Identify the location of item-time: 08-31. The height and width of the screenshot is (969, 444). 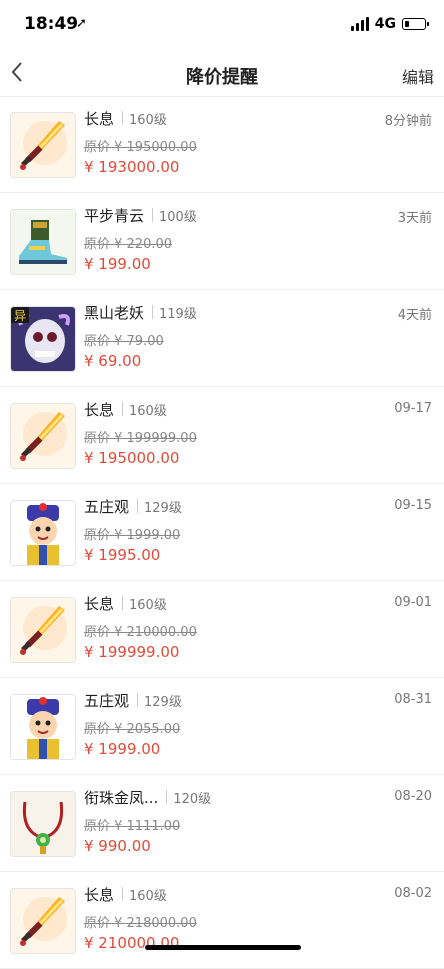
(413, 699).